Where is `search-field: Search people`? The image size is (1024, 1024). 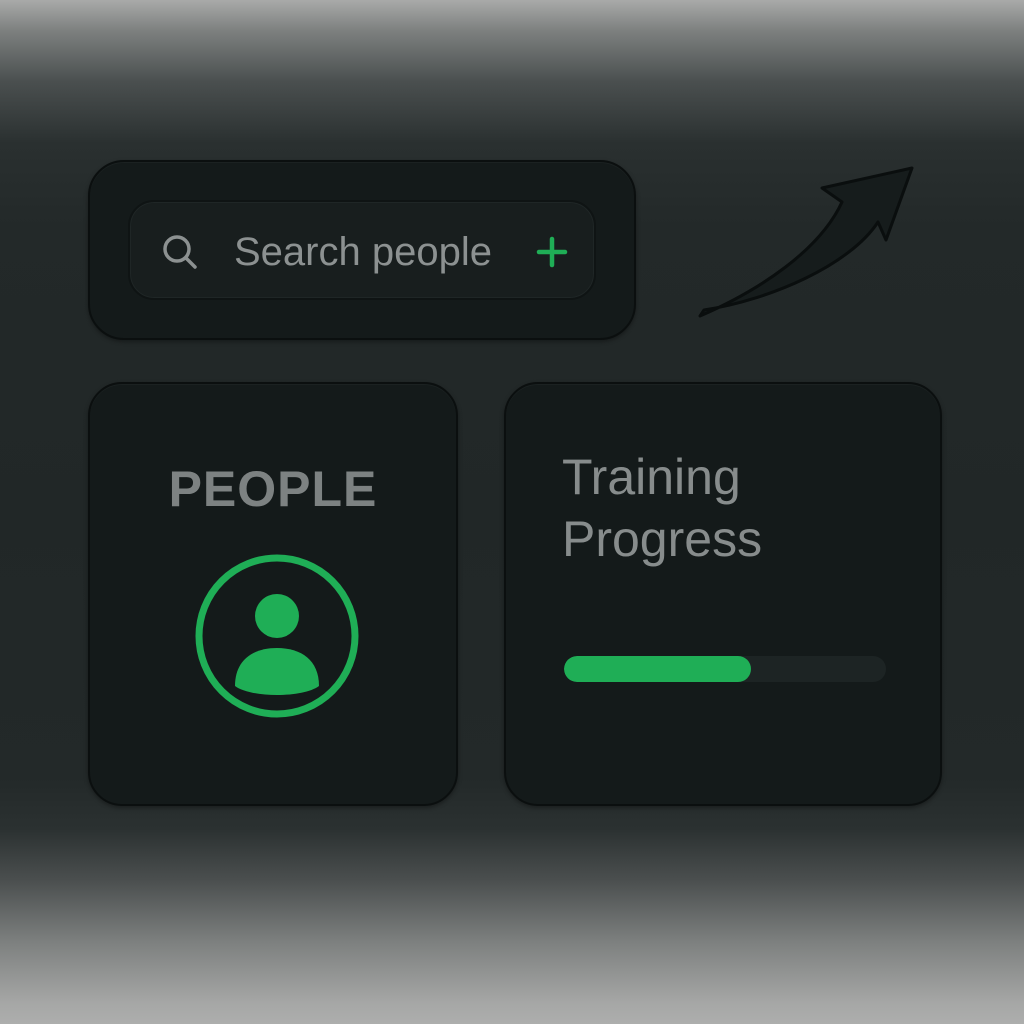
search-field: Search people is located at coordinates (362, 250).